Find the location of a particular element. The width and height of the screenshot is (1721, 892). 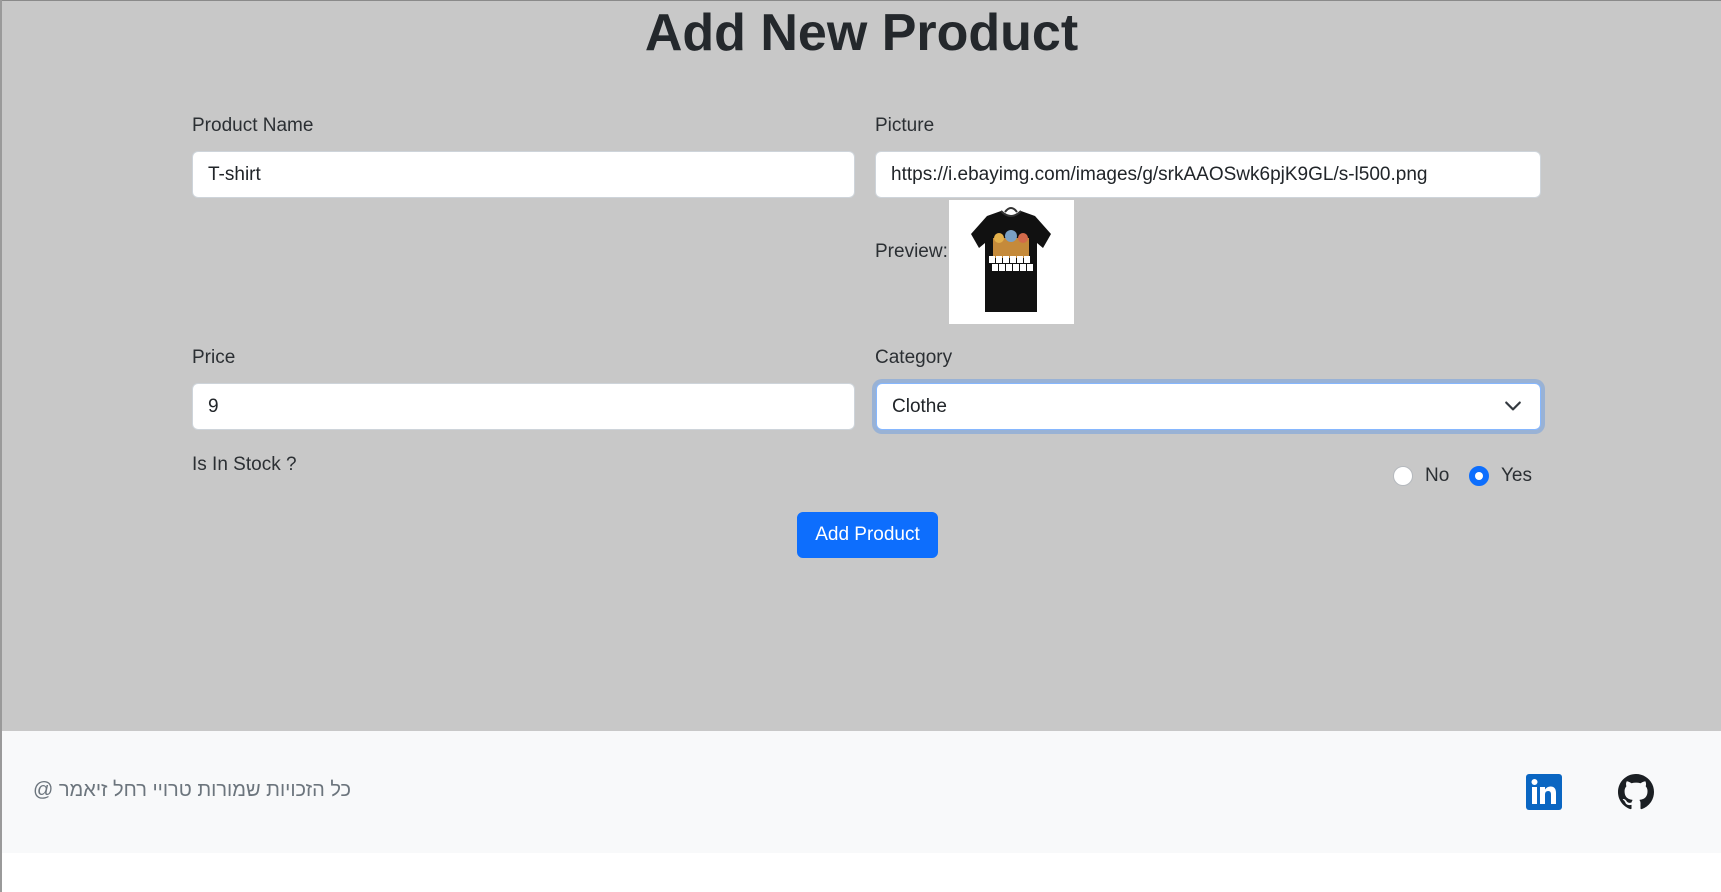

add-product-button: Add Product is located at coordinates (867, 535).